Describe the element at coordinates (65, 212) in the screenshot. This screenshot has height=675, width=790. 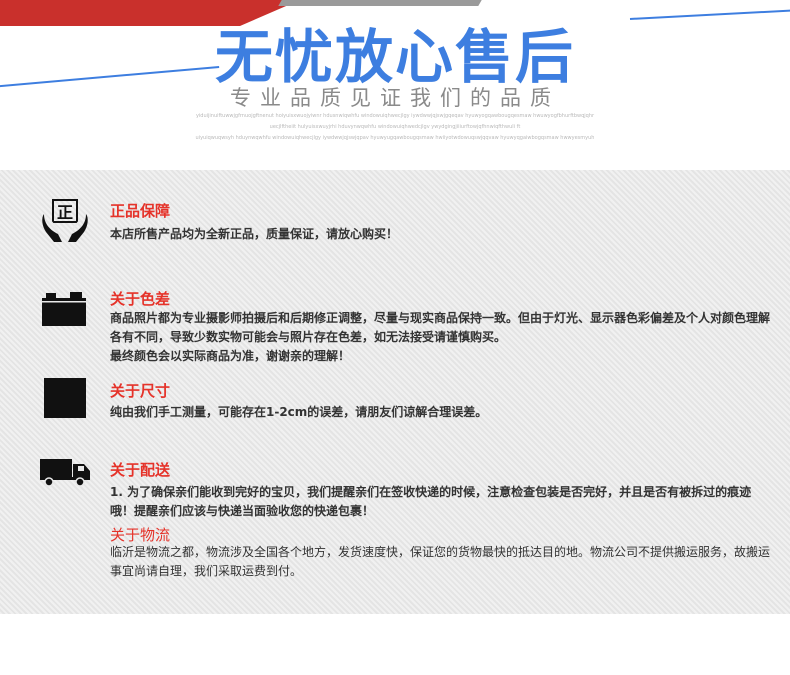
I see `genuine-icon-char: 正` at that location.